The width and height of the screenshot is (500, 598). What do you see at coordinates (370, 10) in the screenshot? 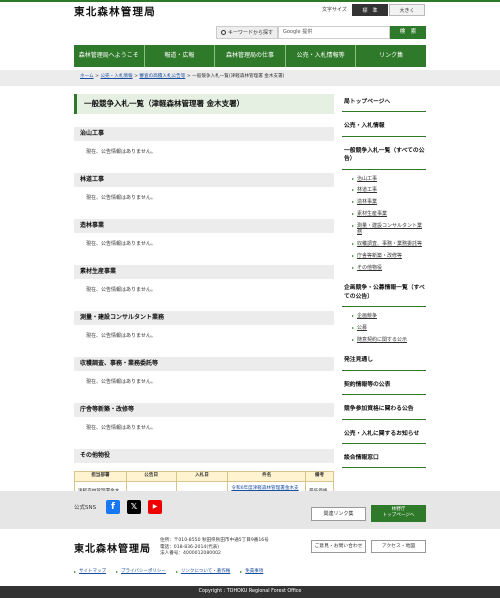
I see `font-size-standard-button: 標 準` at bounding box center [370, 10].